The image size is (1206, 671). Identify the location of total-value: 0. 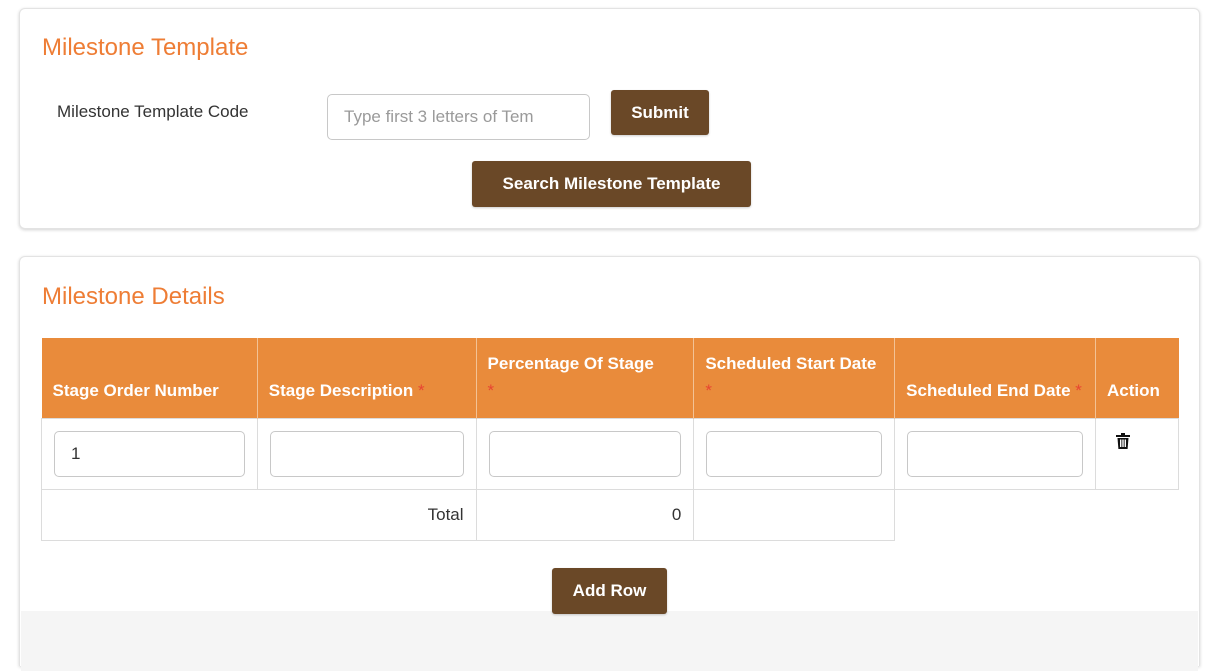
(585, 514).